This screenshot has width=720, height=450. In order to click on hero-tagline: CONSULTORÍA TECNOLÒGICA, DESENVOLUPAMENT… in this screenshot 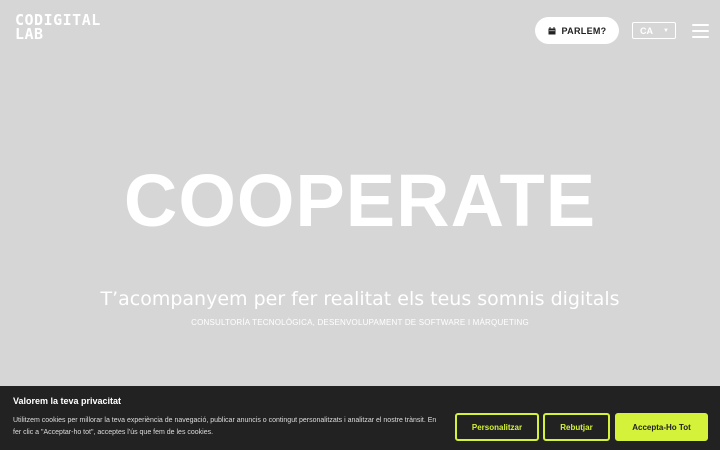, I will do `click(360, 322)`.